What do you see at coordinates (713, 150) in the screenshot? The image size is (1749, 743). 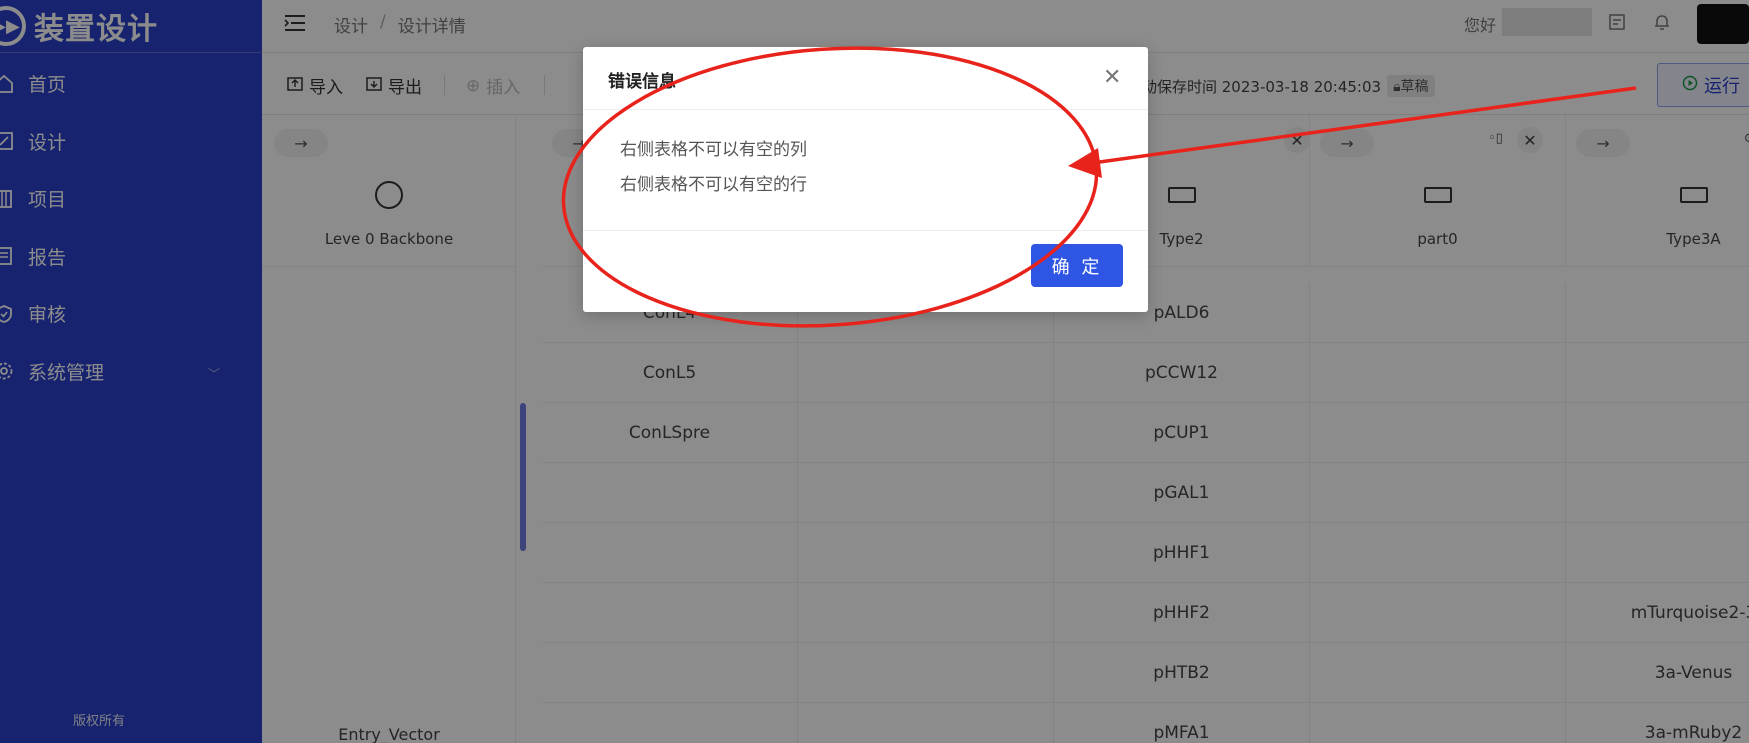 I see `error-message: 右侧表格不可以有空的列` at bounding box center [713, 150].